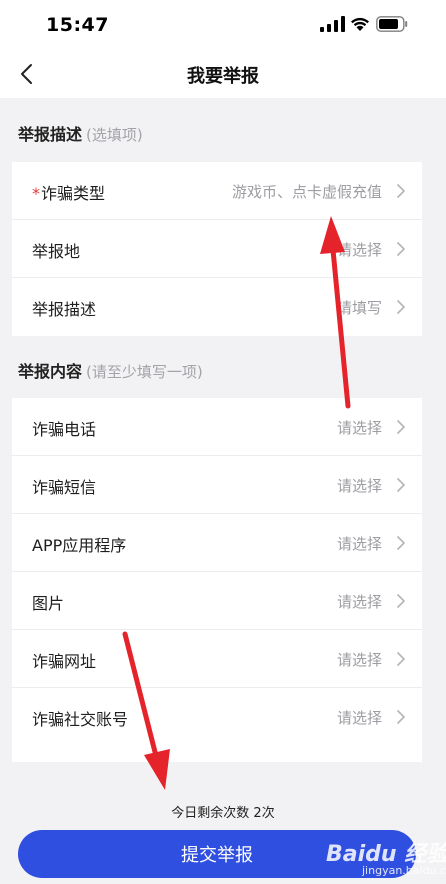  I want to click on row-label: 图片, so click(48, 603).